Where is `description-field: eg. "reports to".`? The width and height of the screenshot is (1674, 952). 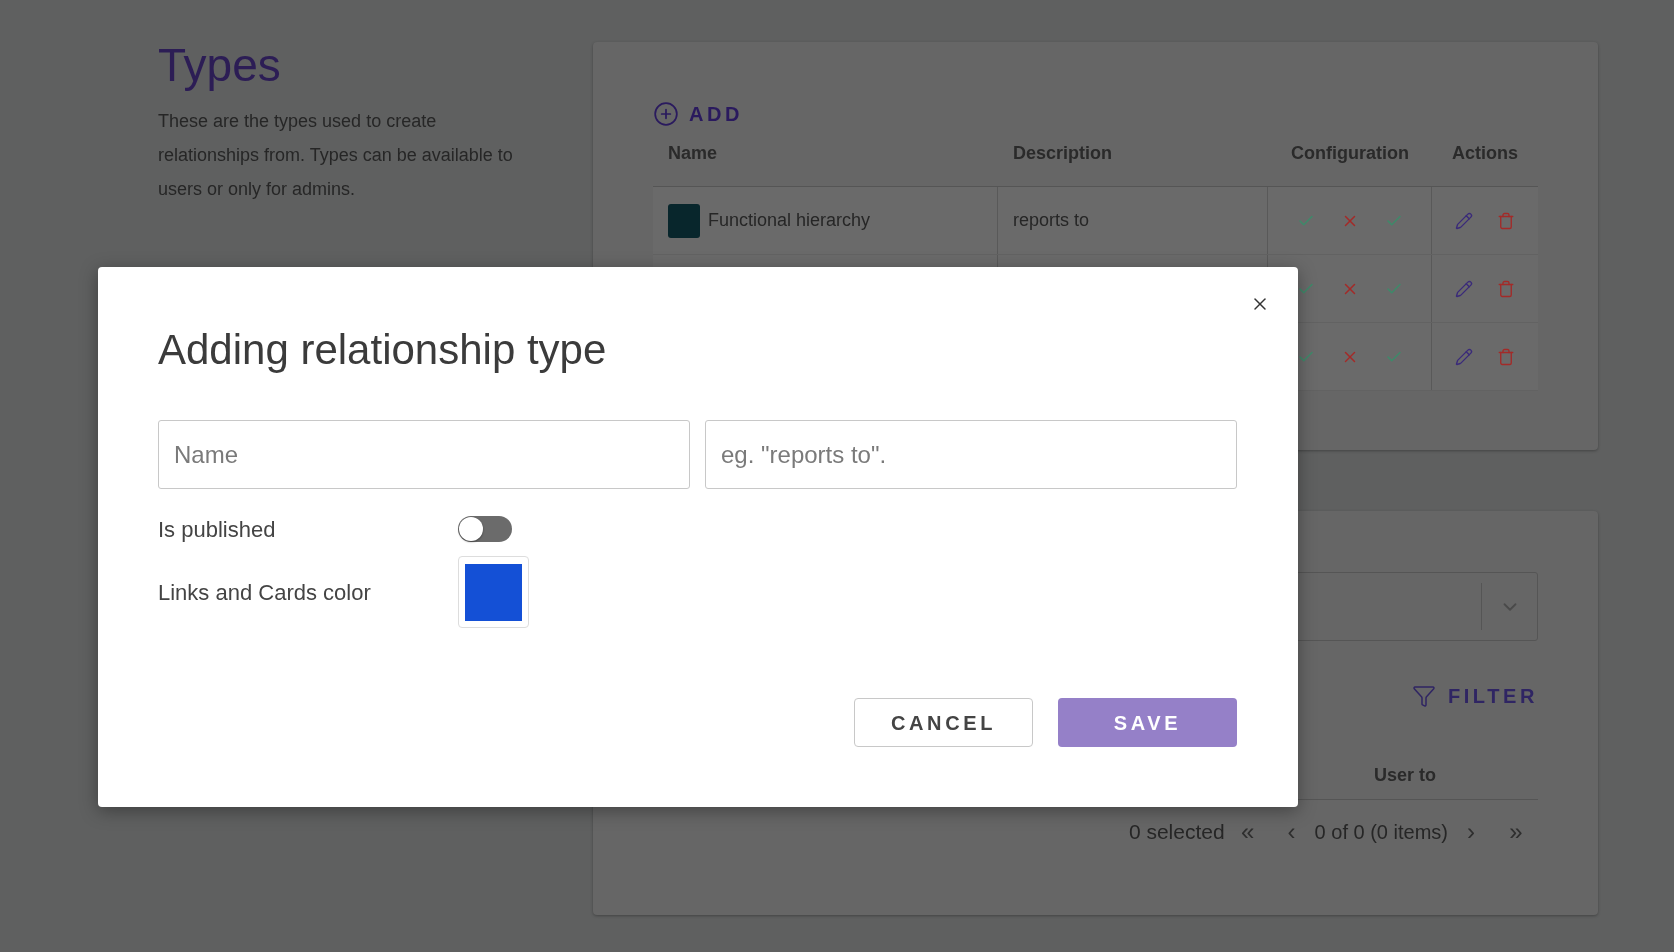
description-field: eg. "reports to". is located at coordinates (971, 454).